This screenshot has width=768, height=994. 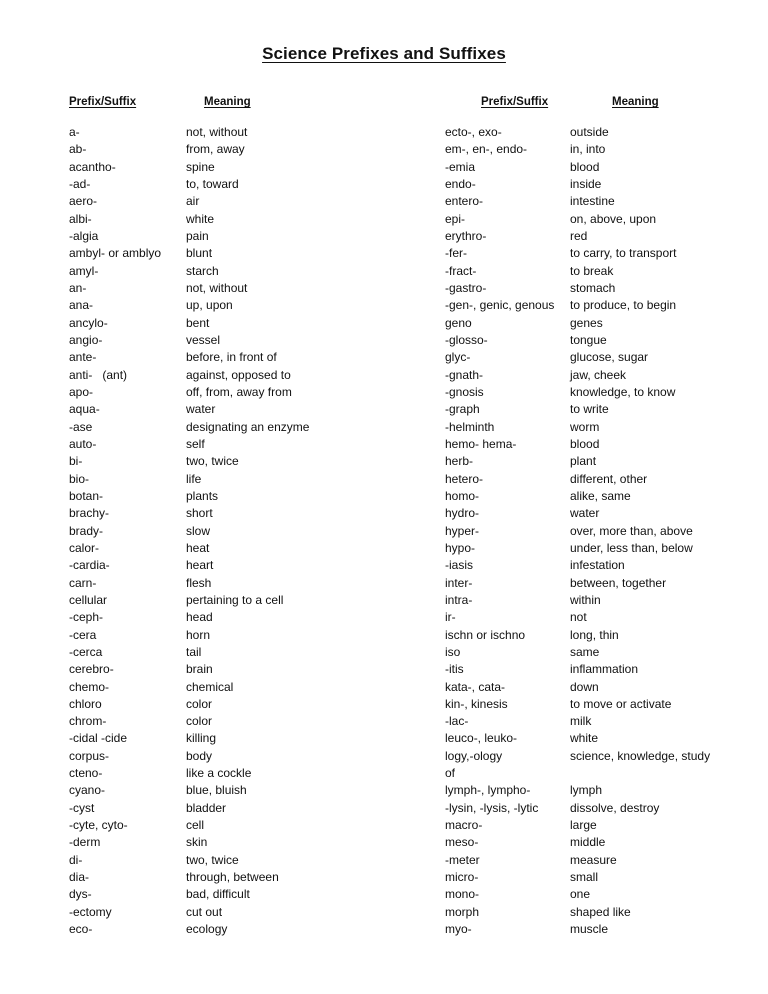 What do you see at coordinates (195, 825) in the screenshot?
I see `meaning-text: cell` at bounding box center [195, 825].